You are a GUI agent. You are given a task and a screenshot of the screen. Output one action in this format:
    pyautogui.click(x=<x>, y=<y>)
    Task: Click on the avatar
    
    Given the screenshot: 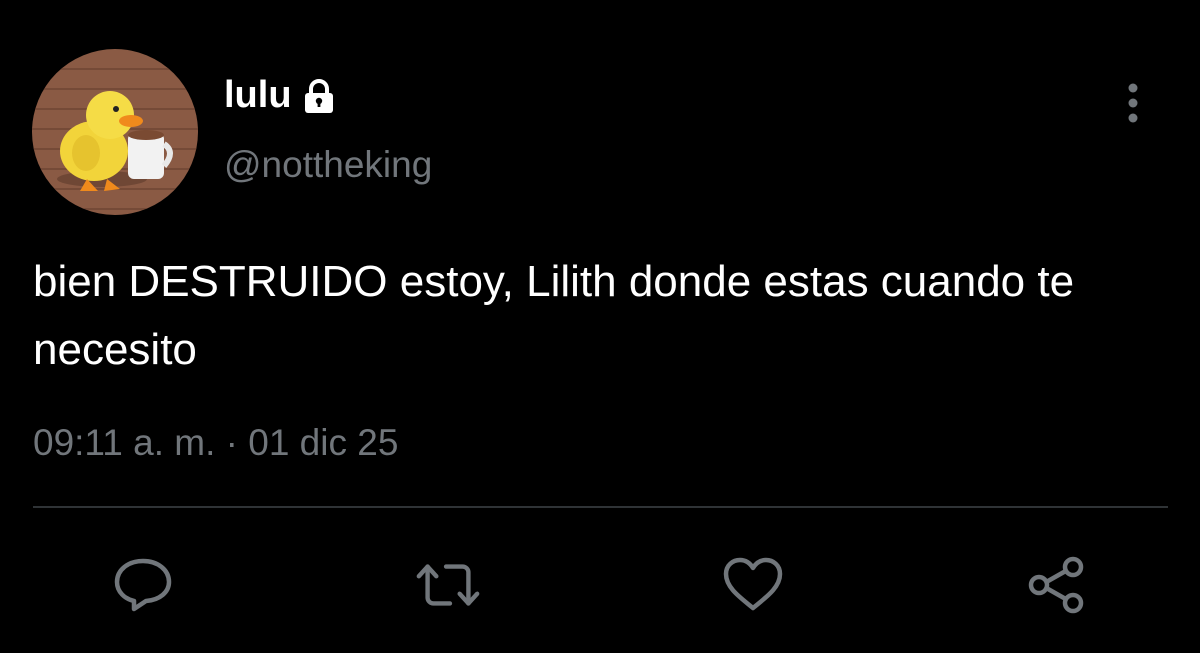 What is the action you would take?
    pyautogui.click(x=115, y=132)
    